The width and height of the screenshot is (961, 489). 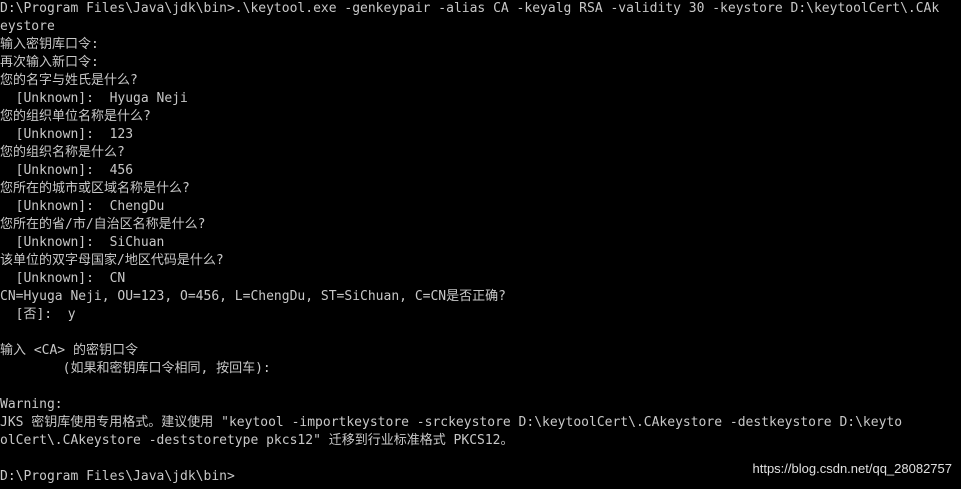 What do you see at coordinates (852, 468) in the screenshot?
I see `watermark-text: https://blog.csdn.net/qq_28082757` at bounding box center [852, 468].